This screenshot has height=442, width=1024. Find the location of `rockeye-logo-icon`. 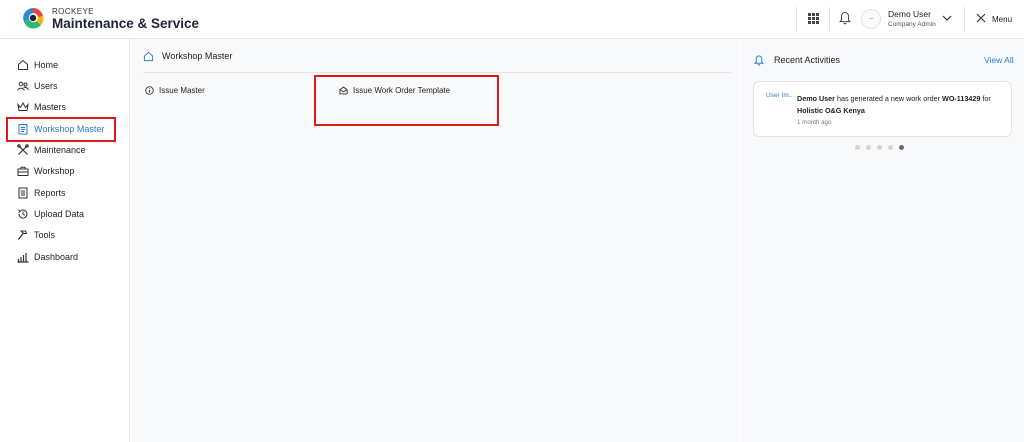

rockeye-logo-icon is located at coordinates (33, 18).